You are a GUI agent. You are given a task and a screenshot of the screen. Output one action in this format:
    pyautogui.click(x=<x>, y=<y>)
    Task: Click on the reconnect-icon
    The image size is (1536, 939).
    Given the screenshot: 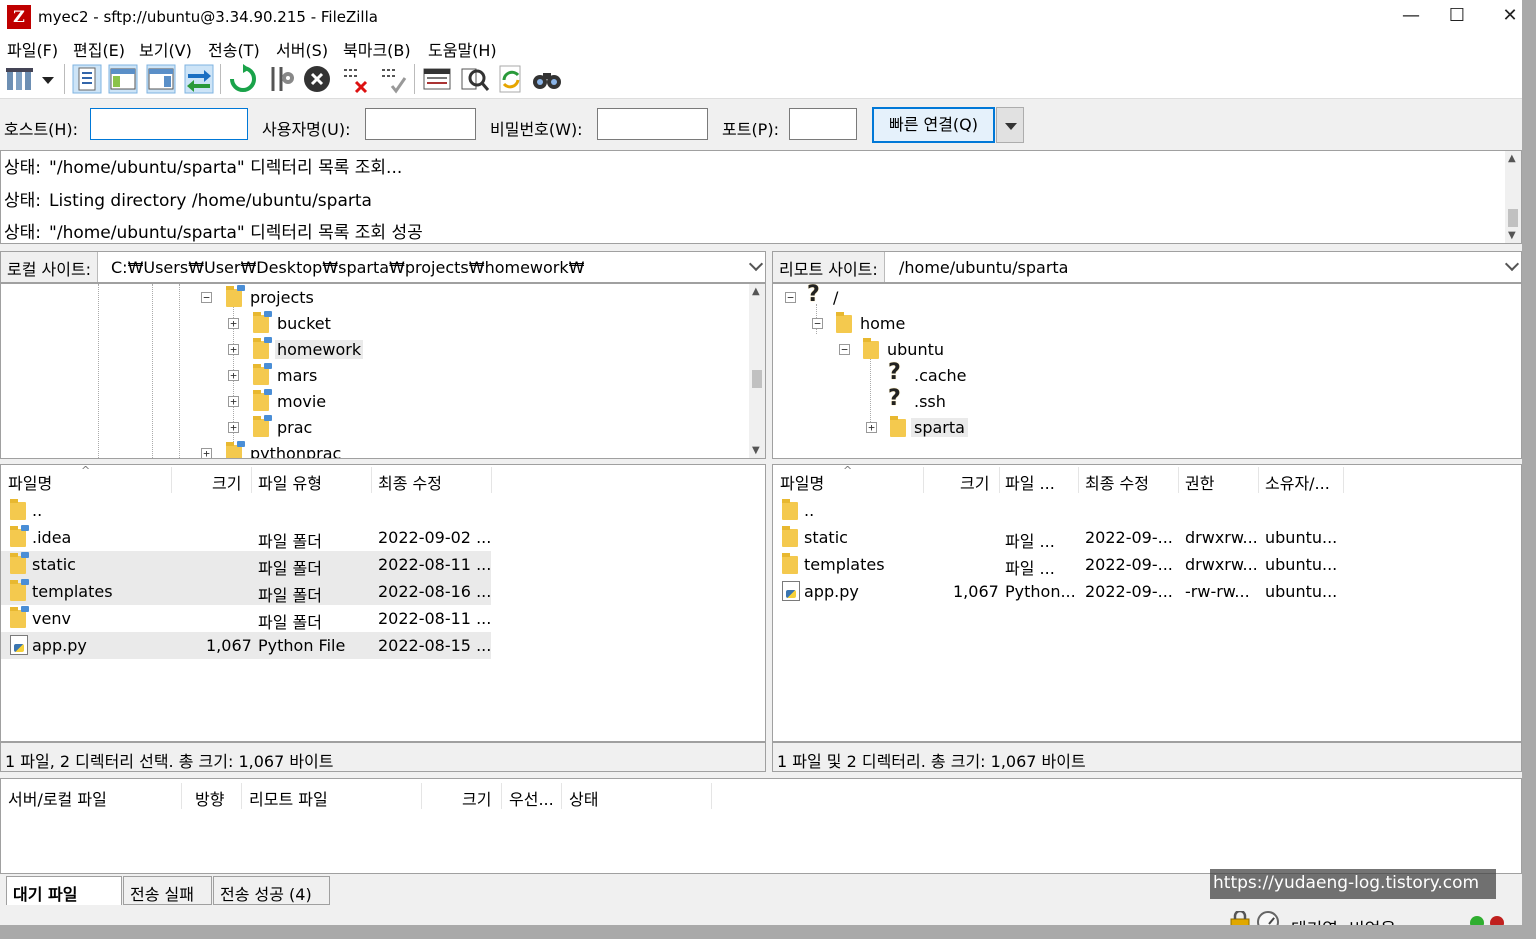 What is the action you would take?
    pyautogui.click(x=393, y=79)
    